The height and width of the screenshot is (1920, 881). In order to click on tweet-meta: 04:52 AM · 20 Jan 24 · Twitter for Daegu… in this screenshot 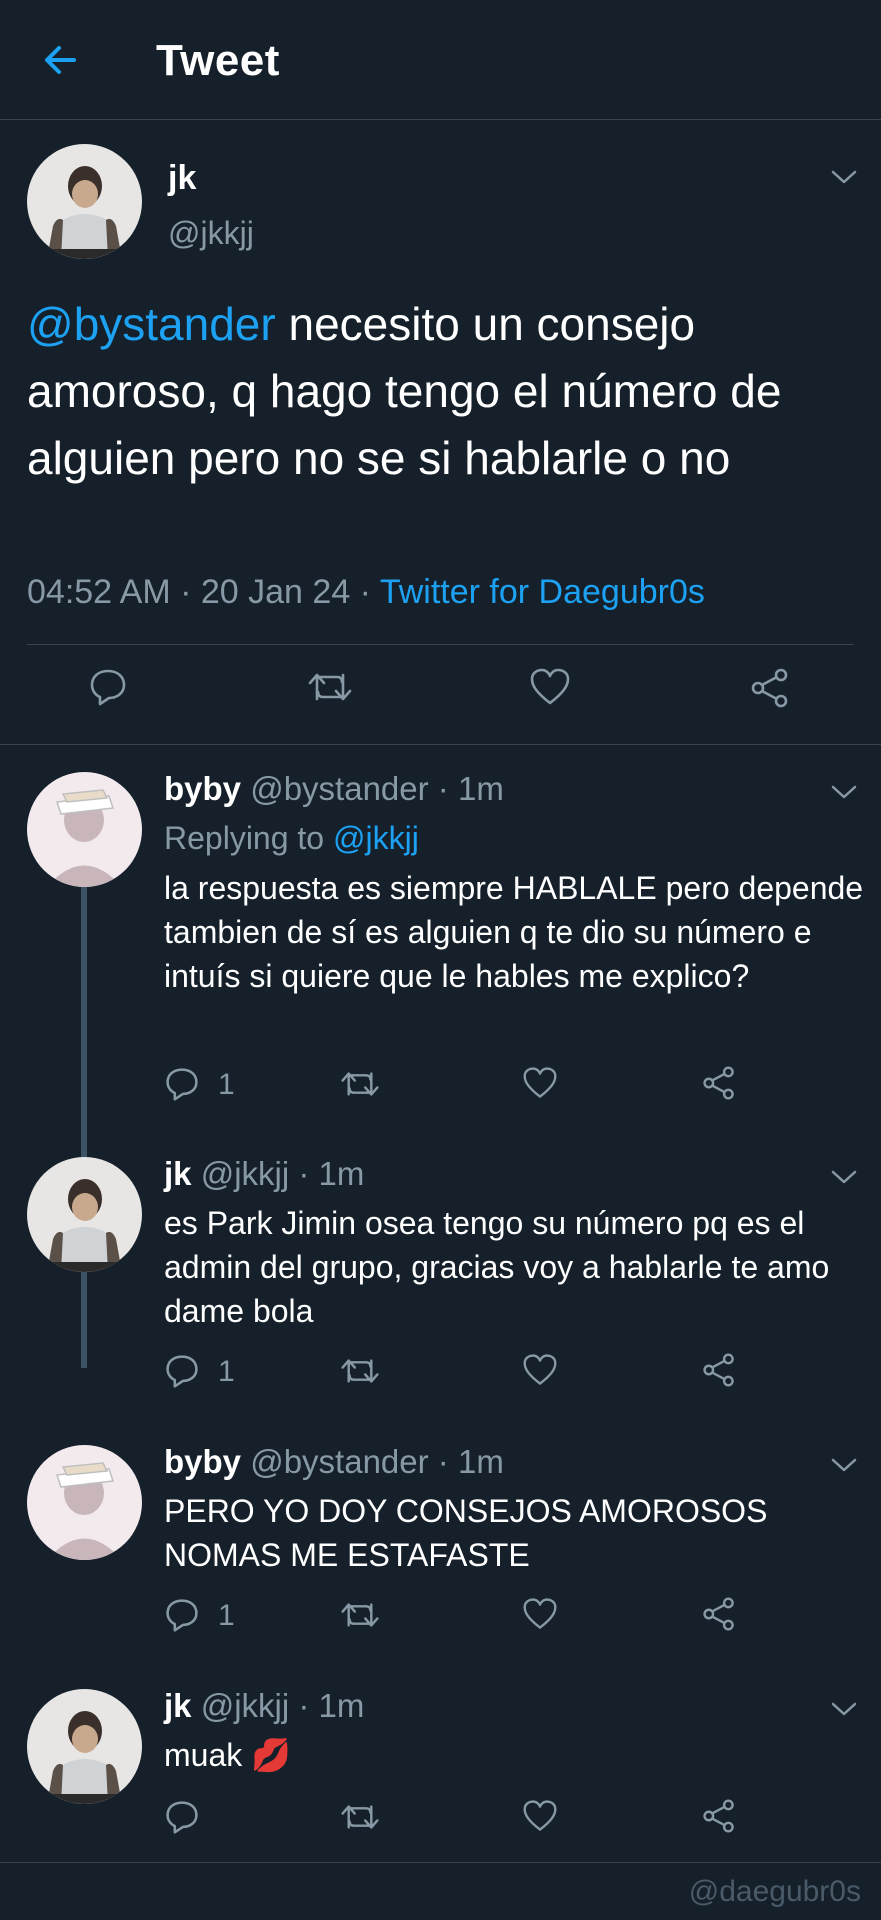, I will do `click(366, 592)`.